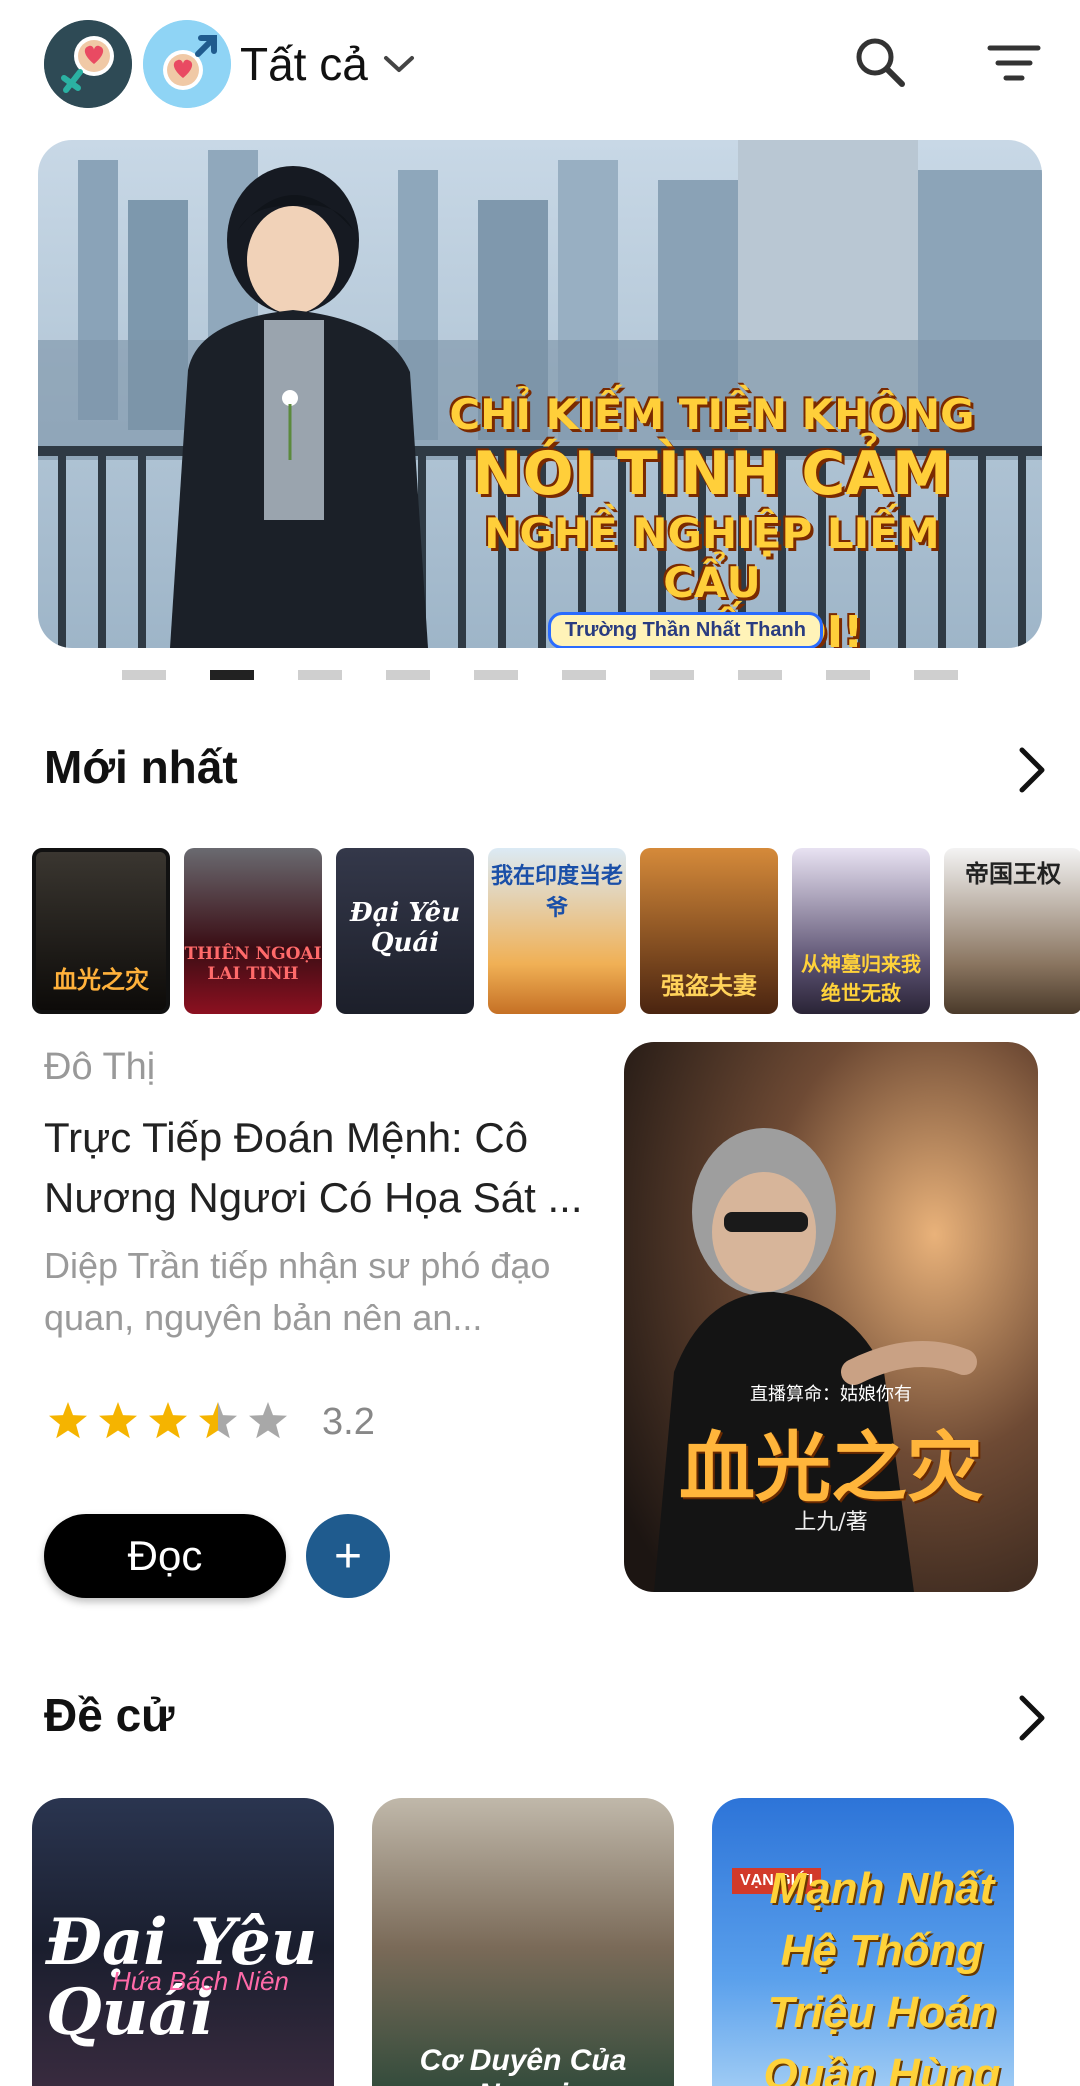 Image resolution: width=1080 pixels, height=2086 pixels. Describe the element at coordinates (709, 985) in the screenshot. I see `thumbnail-title: 强盗夫妻` at that location.